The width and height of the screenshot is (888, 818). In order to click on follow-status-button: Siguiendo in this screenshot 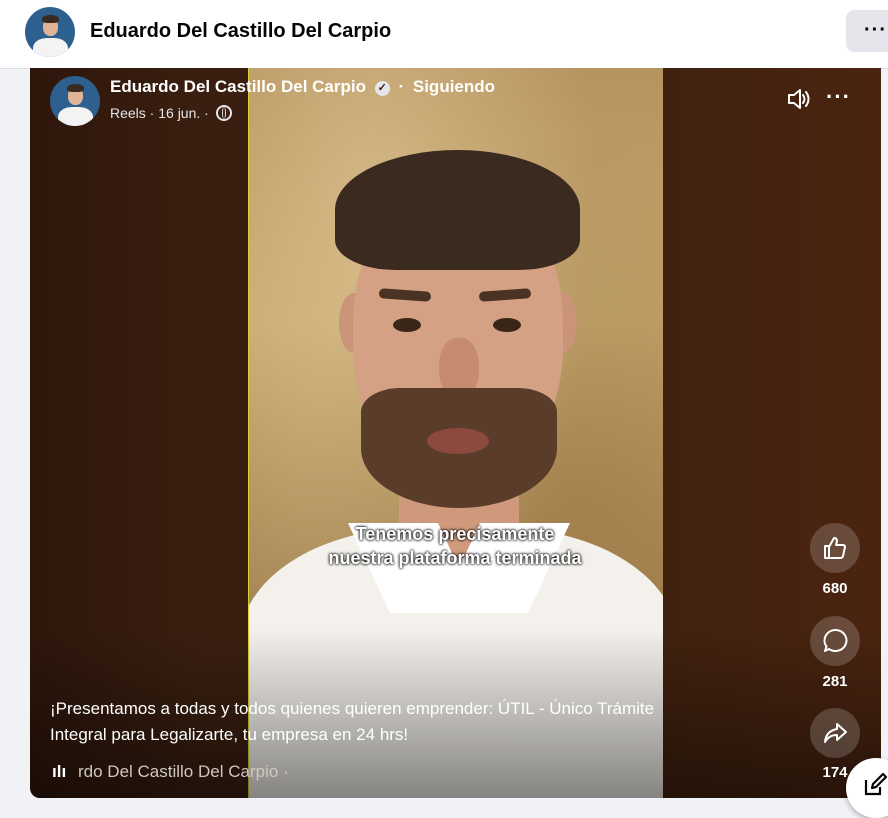, I will do `click(454, 86)`.